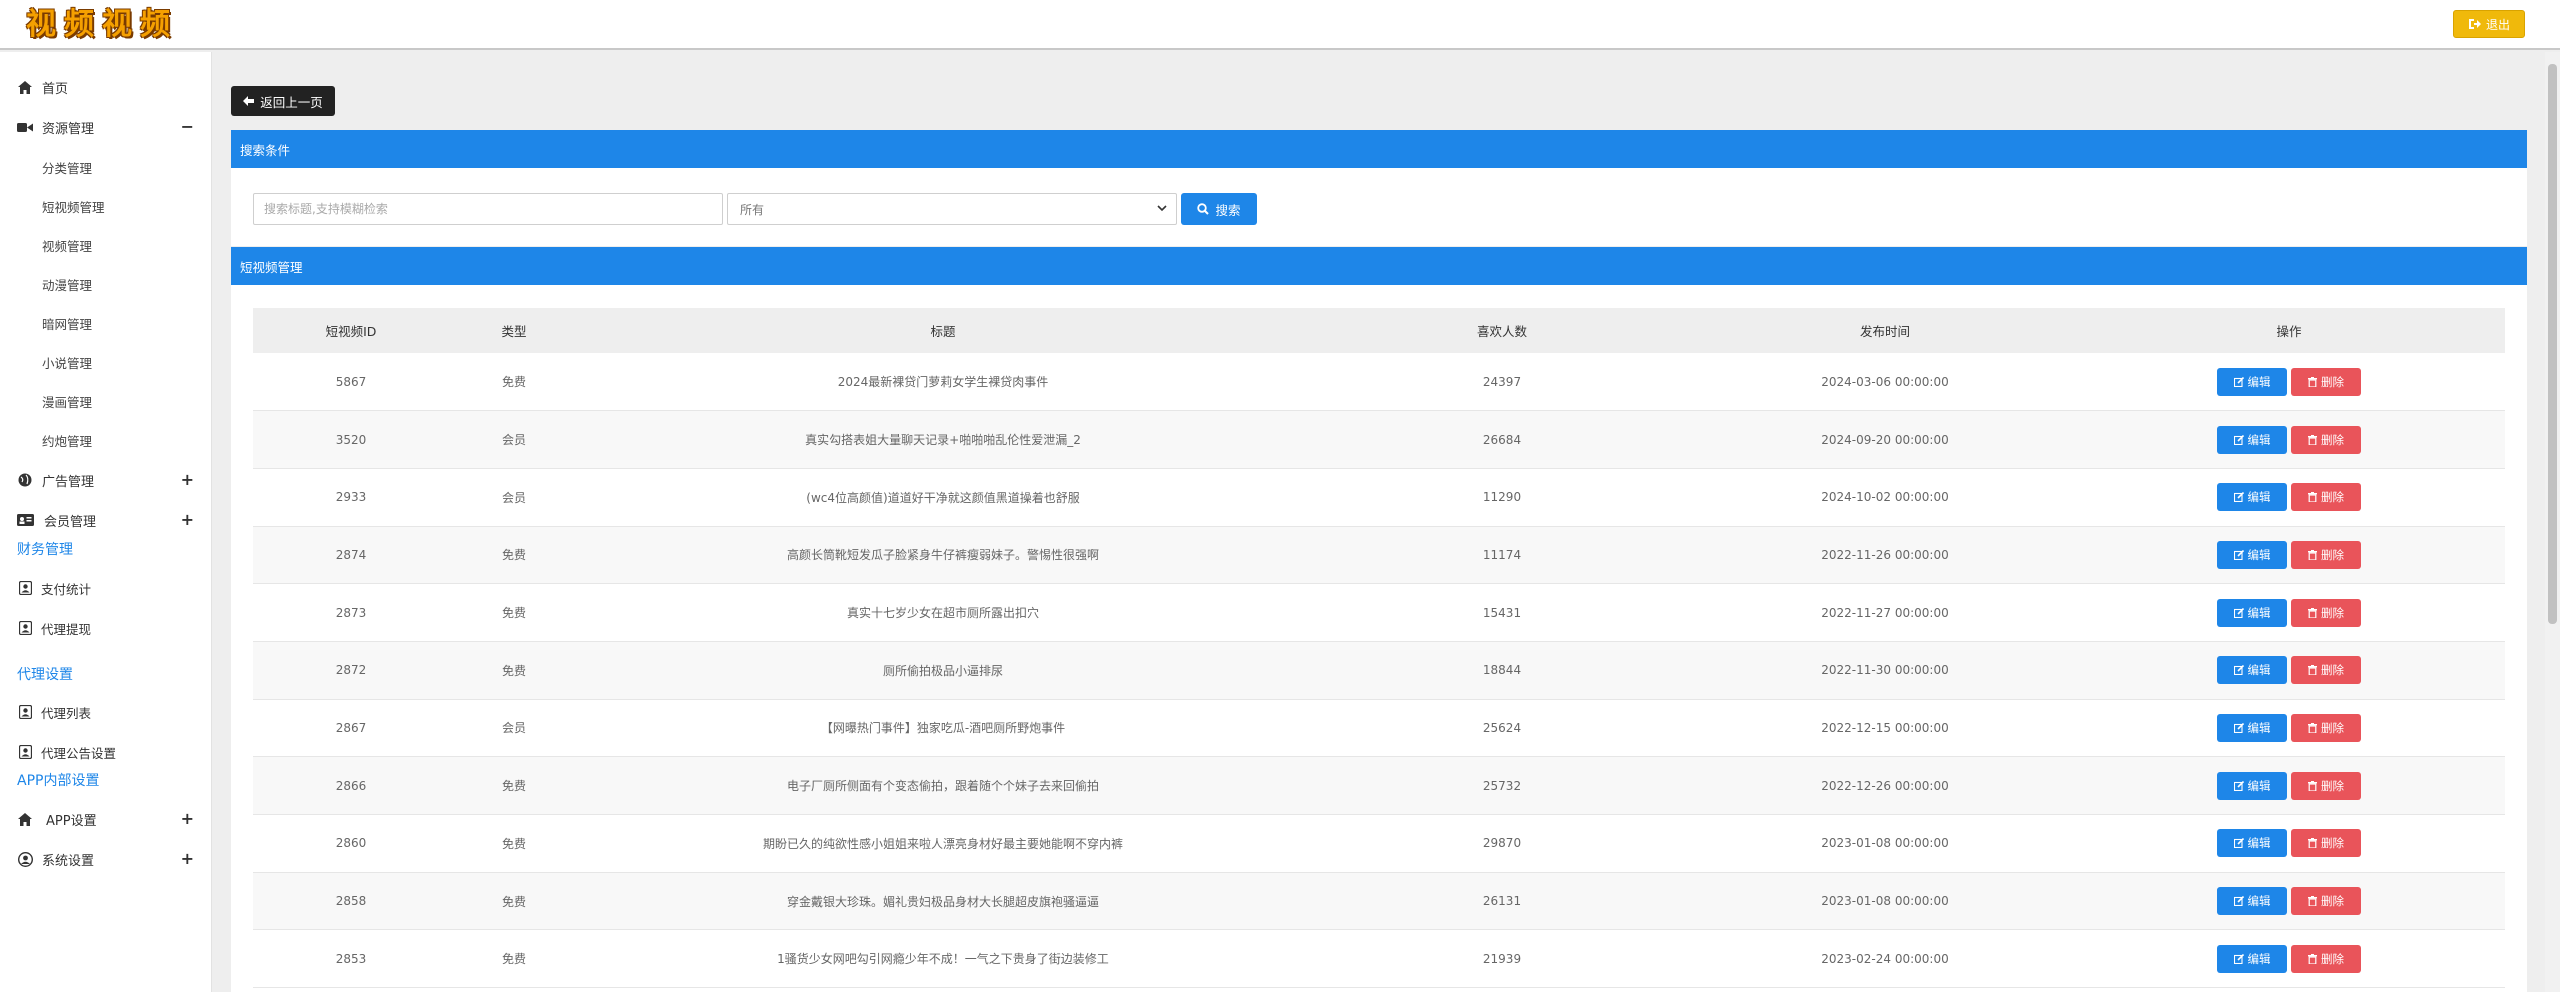 The height and width of the screenshot is (992, 2560). What do you see at coordinates (514, 330) in the screenshot?
I see `column-header-type: 类型` at bounding box center [514, 330].